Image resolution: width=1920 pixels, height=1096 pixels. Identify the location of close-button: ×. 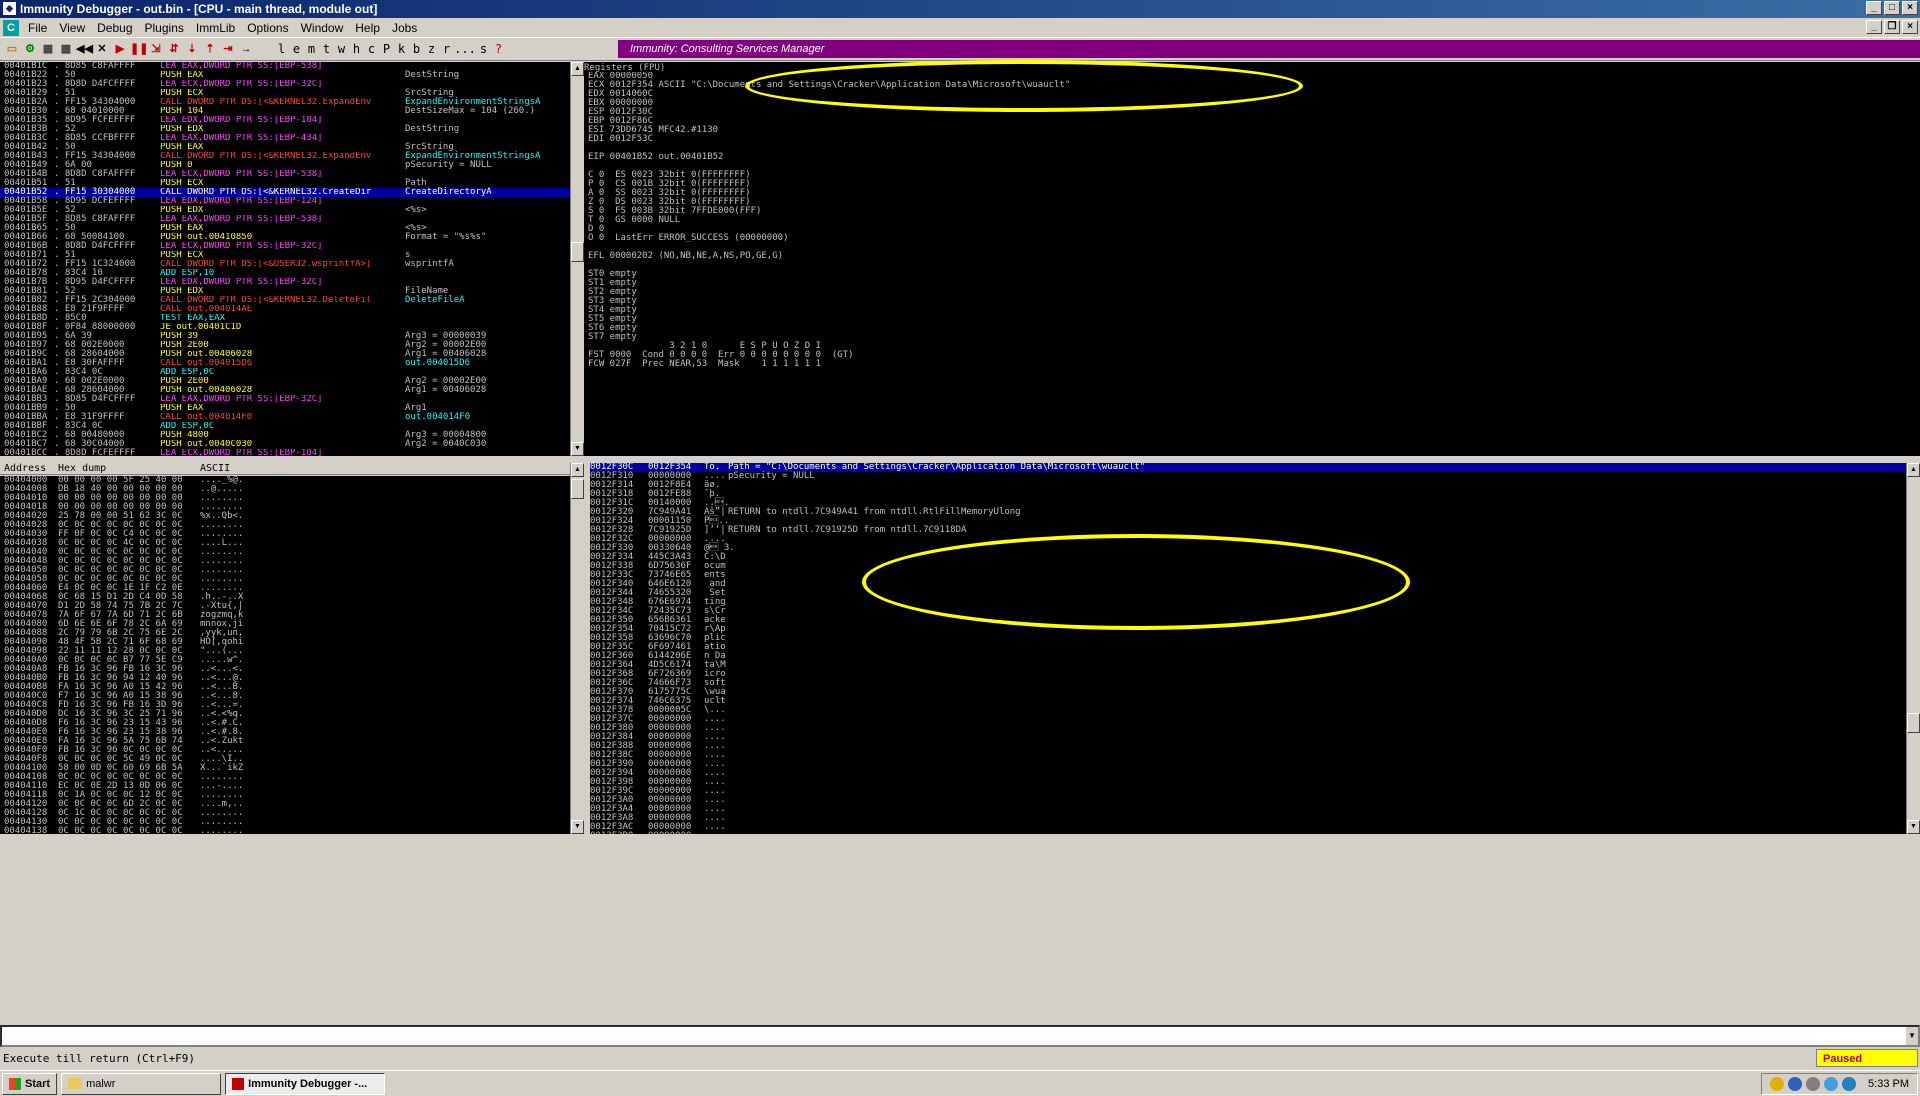
(1910, 8).